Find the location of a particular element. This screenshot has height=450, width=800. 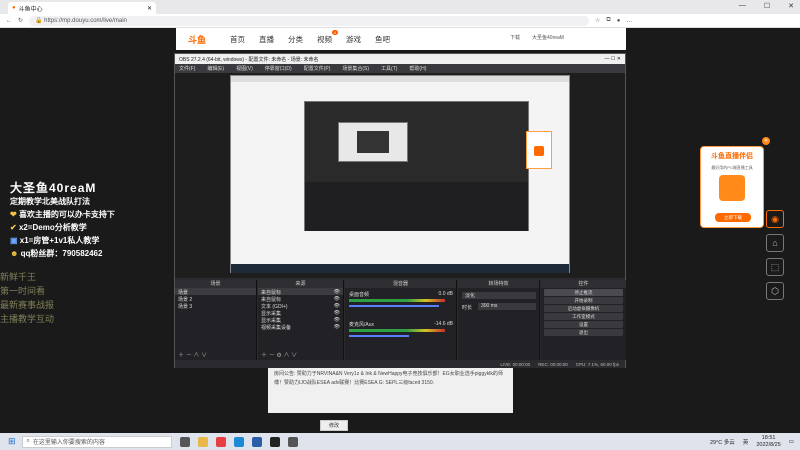

remove-scene-icon: － is located at coordinates (189, 356).